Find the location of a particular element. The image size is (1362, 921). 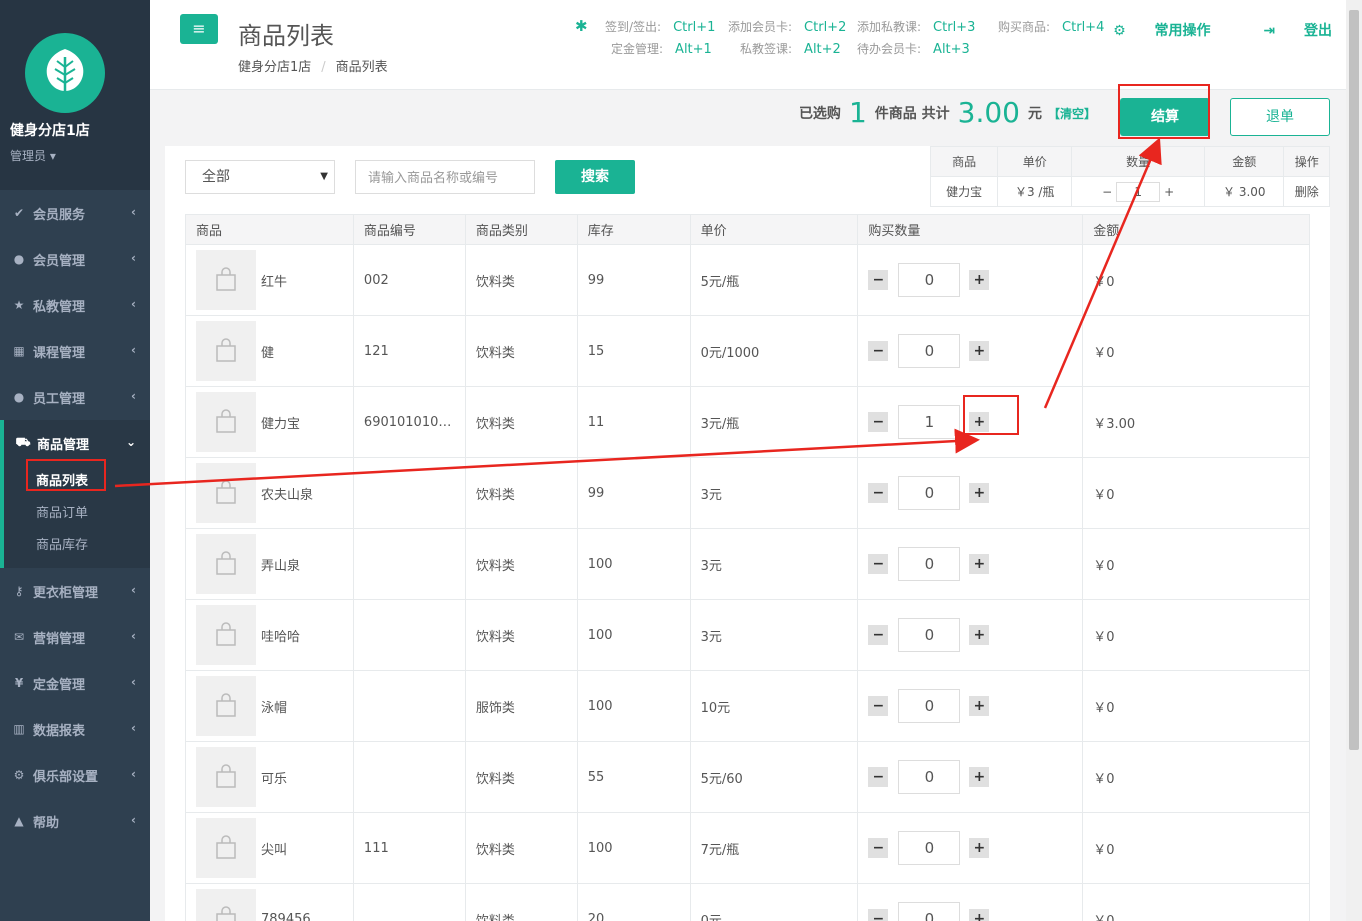

breadcrumb-store: 健身分店1店 is located at coordinates (274, 67).